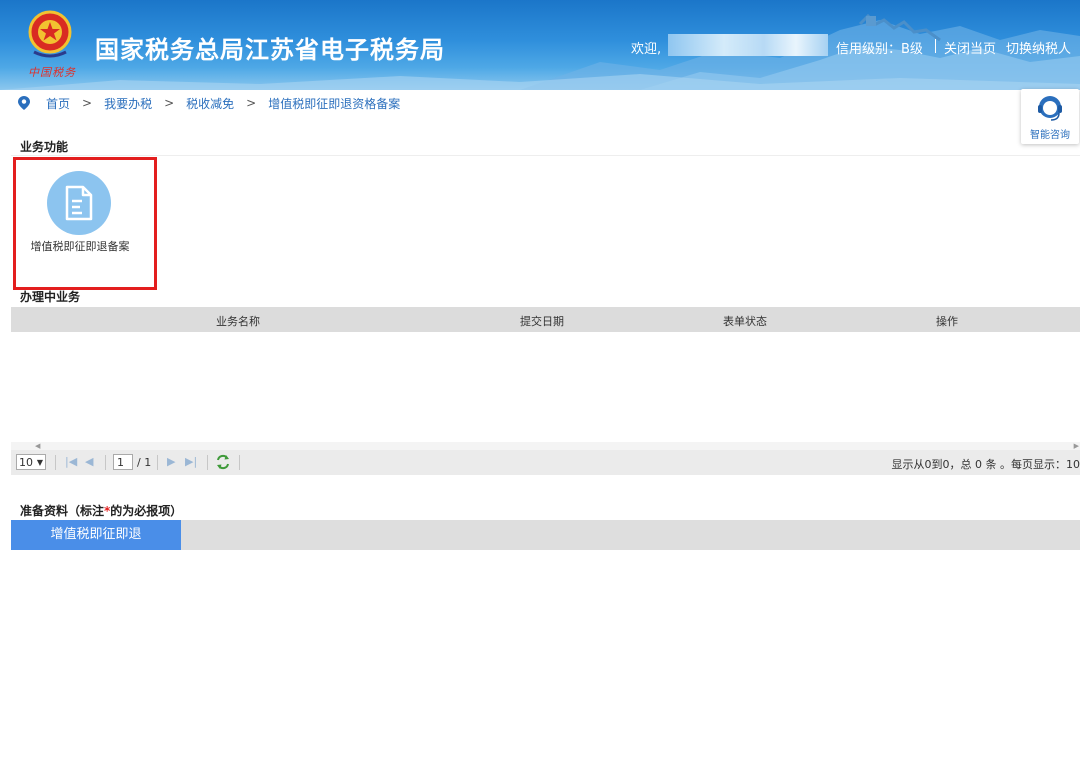 This screenshot has height=778, width=1080. I want to click on emblem-caption: 中国税务, so click(52, 72).